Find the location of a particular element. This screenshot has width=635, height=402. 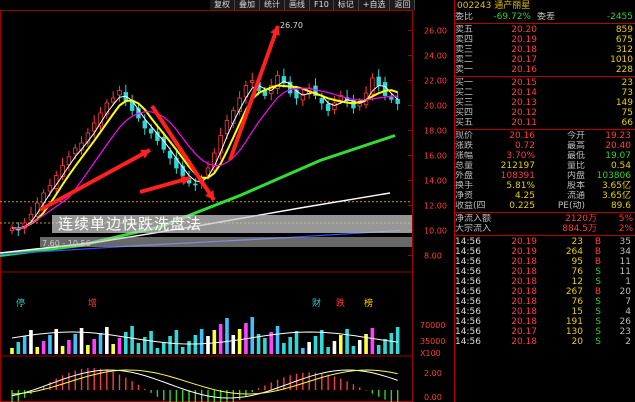

tick-row: 14:56 20.18 15 S 4 is located at coordinates (545, 312).